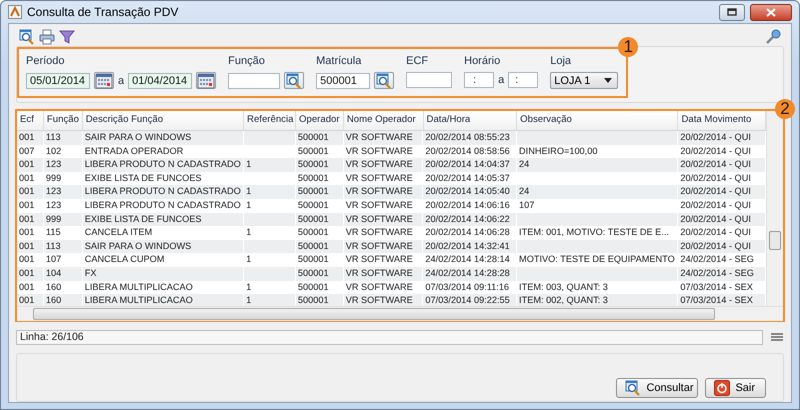  Describe the element at coordinates (561, 61) in the screenshot. I see `field-label: Loja` at that location.